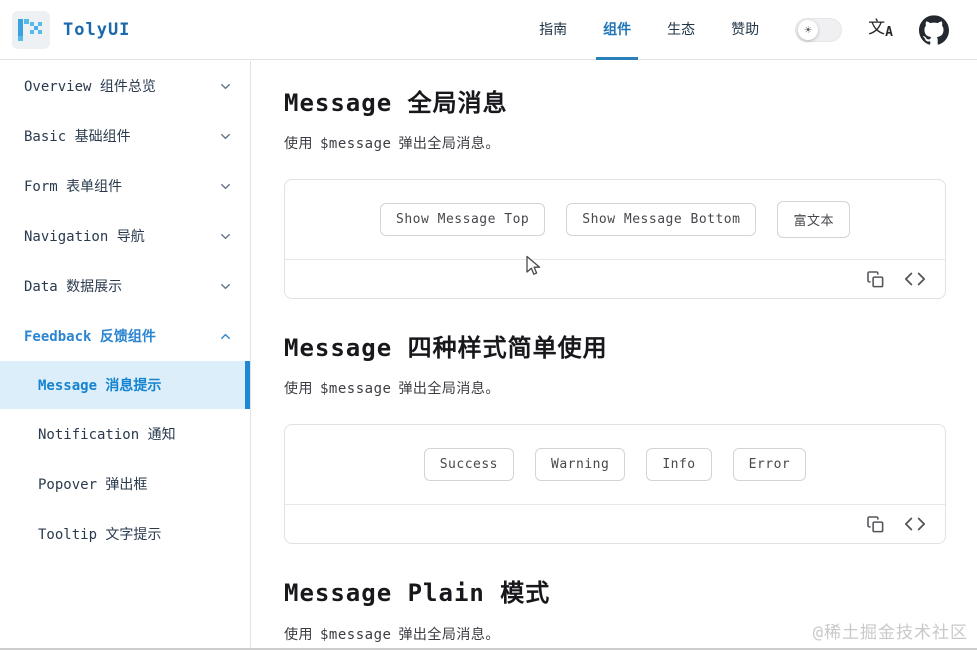 The image size is (977, 650). Describe the element at coordinates (84, 237) in the screenshot. I see `sidebar-group-label: Navigation 导航` at that location.